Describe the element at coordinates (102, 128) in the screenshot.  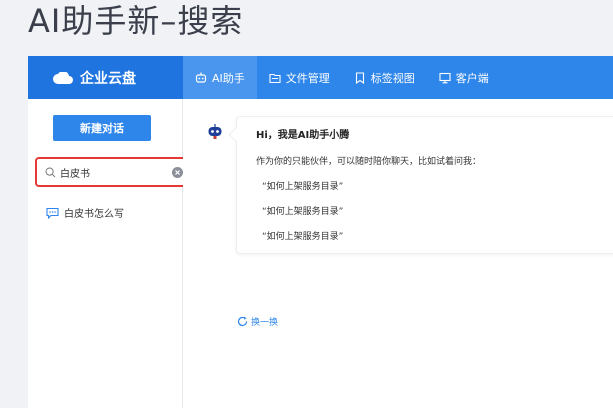
I see `new-chat-button: 新建对话` at that location.